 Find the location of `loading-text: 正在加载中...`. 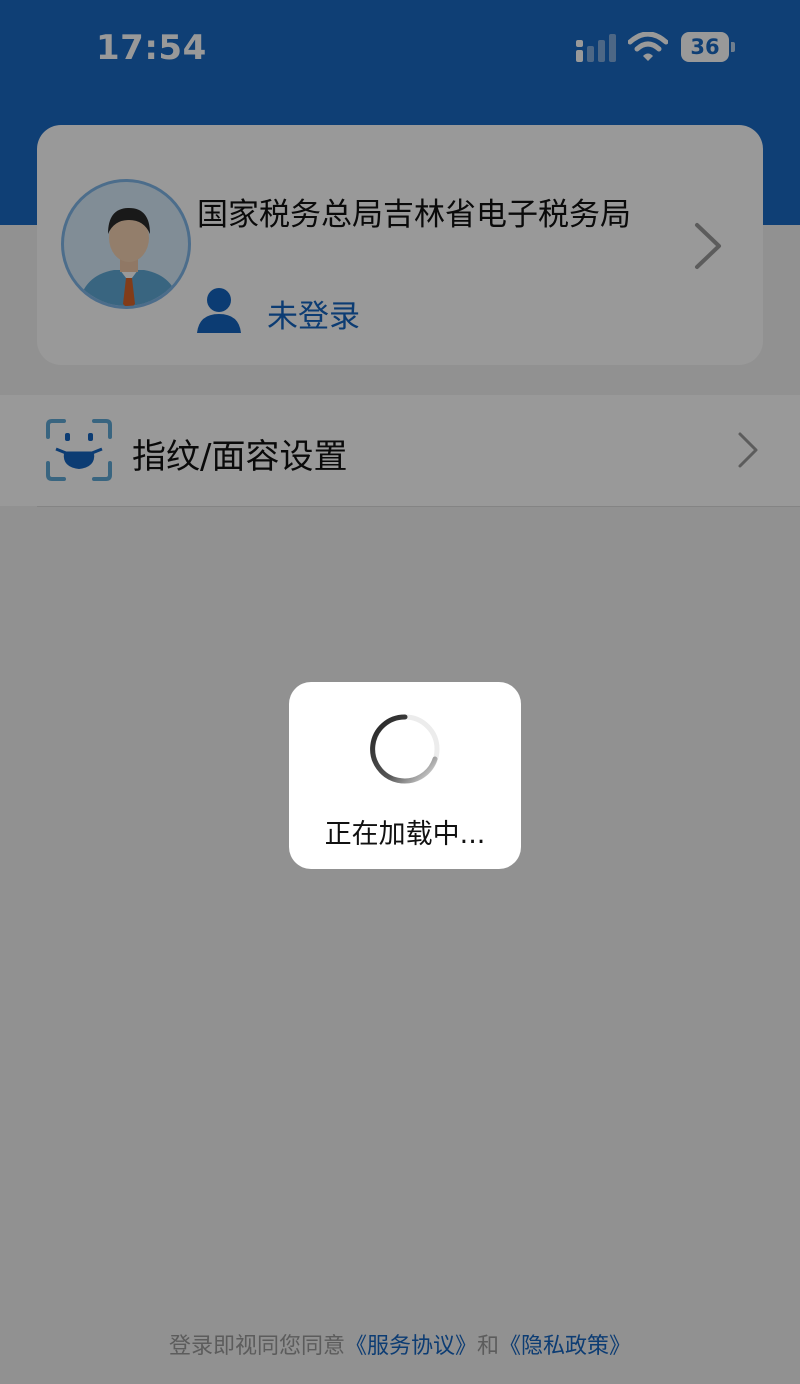

loading-text: 正在加载中... is located at coordinates (405, 834).